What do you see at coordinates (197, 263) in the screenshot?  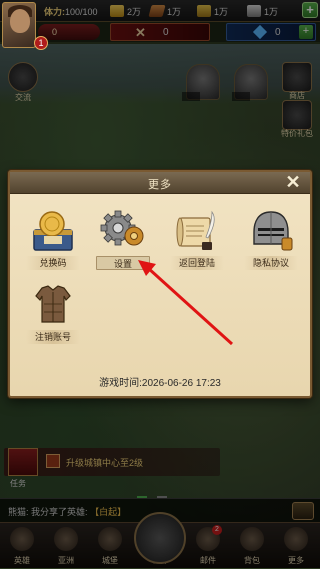 I see `return-login-label: 返回登陆` at bounding box center [197, 263].